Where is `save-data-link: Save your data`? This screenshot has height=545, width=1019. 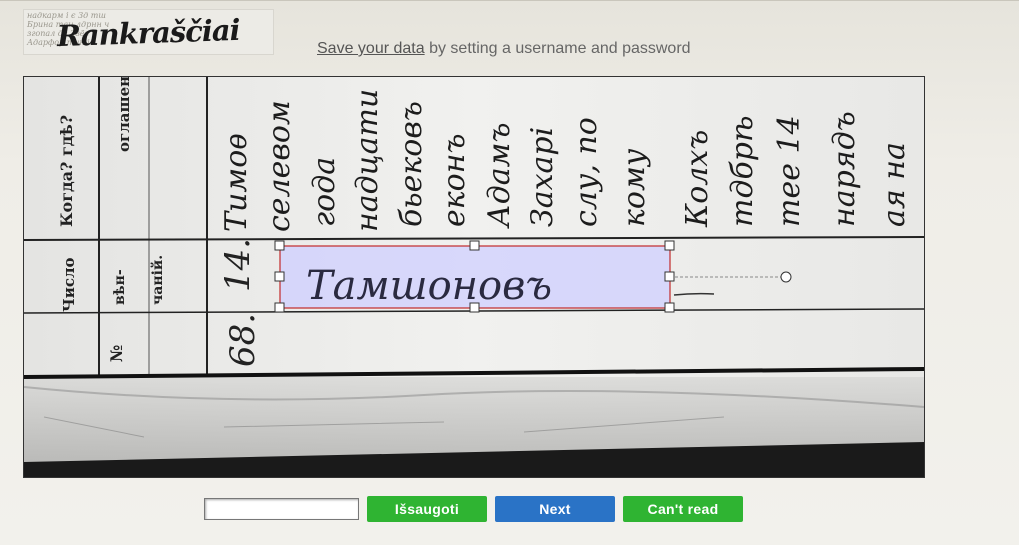 save-data-link: Save your data is located at coordinates (371, 48).